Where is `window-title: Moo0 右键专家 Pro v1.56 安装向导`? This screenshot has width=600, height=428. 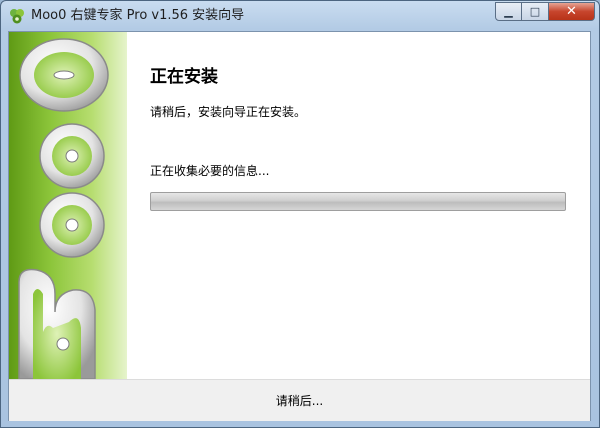
window-title: Moo0 右键专家 Pro v1.56 安装向导 is located at coordinates (138, 15).